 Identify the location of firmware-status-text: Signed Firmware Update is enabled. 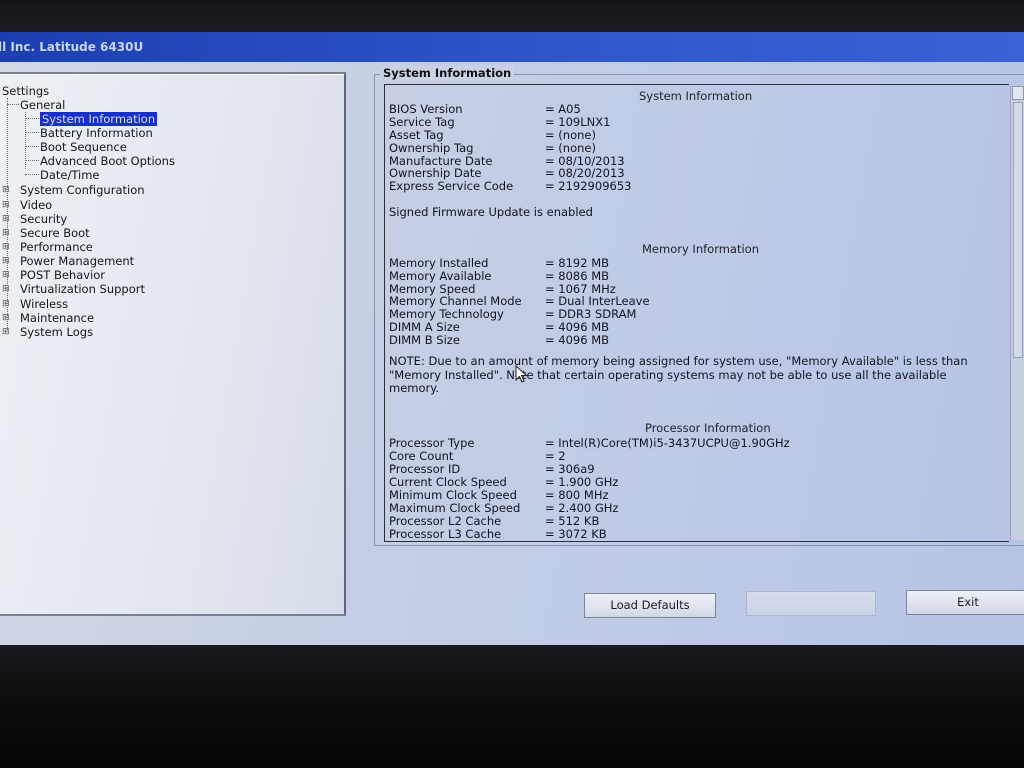
(491, 212).